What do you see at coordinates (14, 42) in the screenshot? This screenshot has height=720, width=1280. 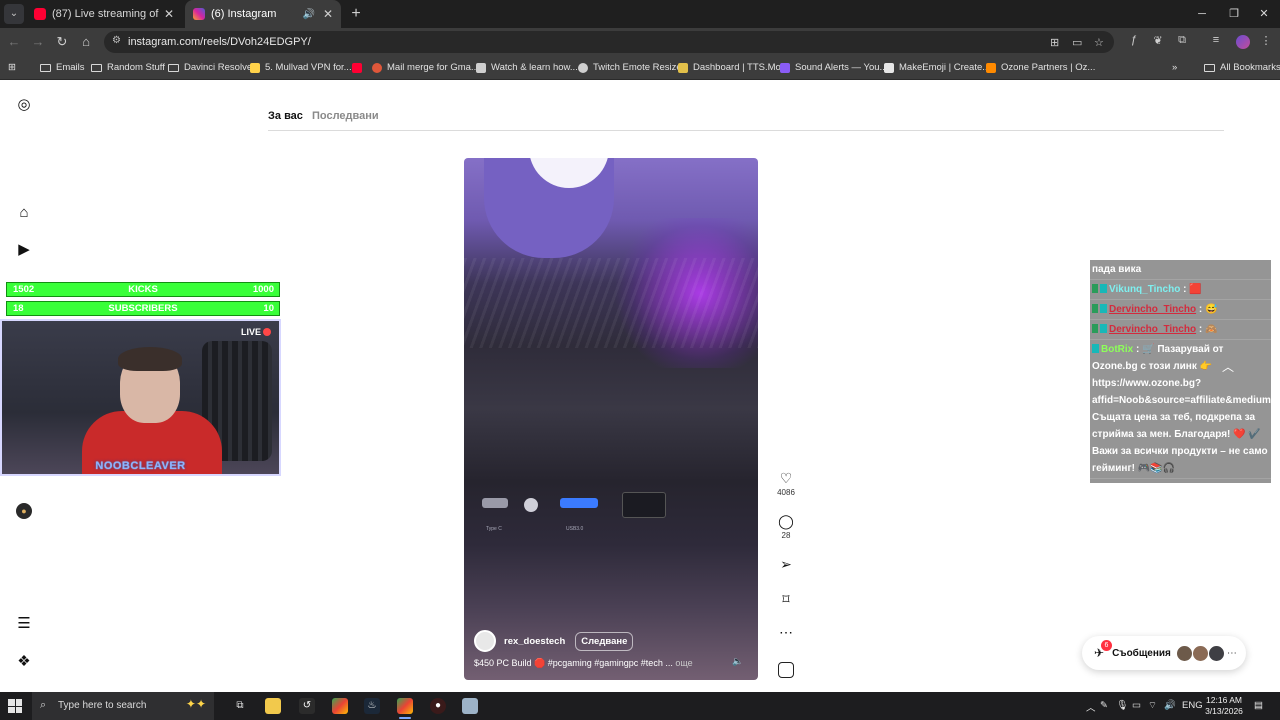 I see `back-icon: ←` at bounding box center [14, 42].